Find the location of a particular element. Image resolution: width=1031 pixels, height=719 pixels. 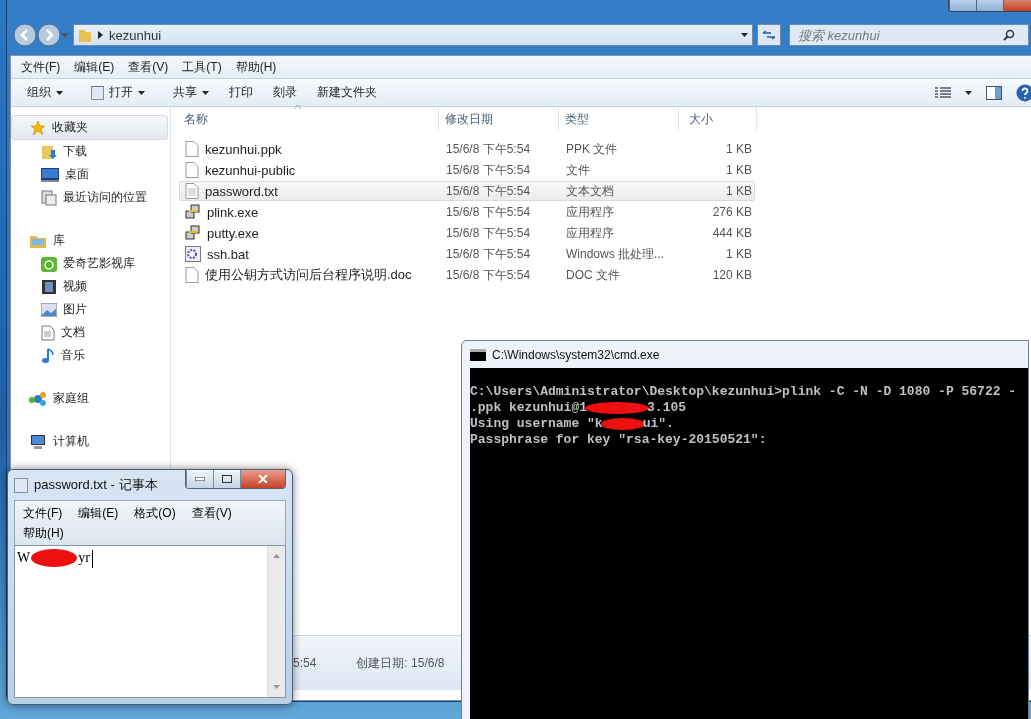

file-row: kezunhui-public 15/6/8 下午5:54 文件 1 KB is located at coordinates (467, 170).